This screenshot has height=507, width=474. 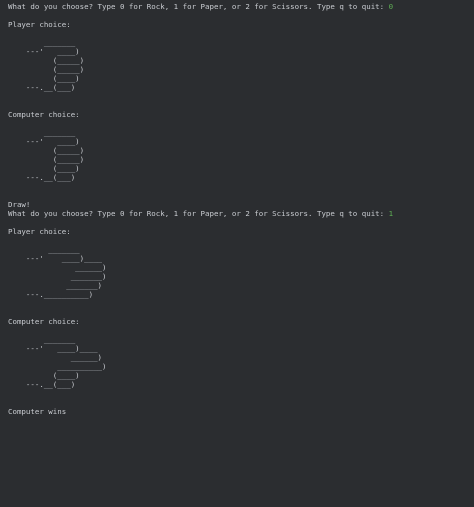 I want to click on user-input-value: 1, so click(x=391, y=213).